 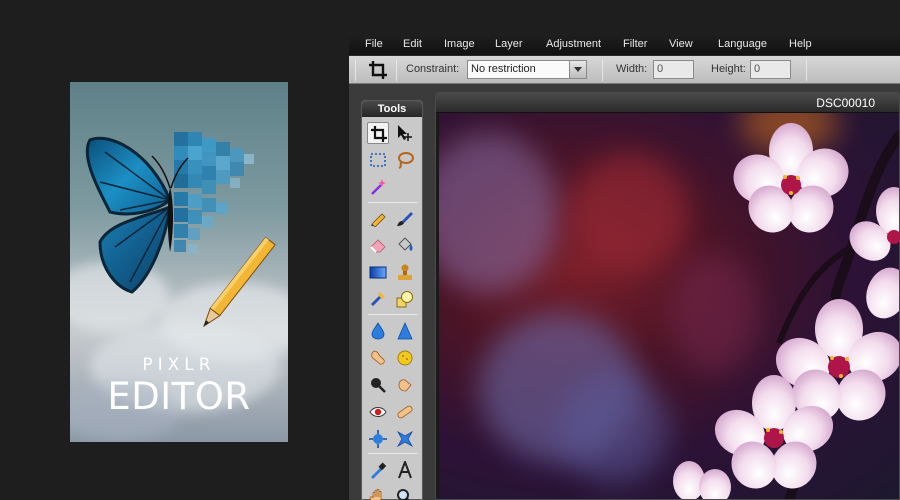 I want to click on color-replace-tool, so click(x=378, y=299).